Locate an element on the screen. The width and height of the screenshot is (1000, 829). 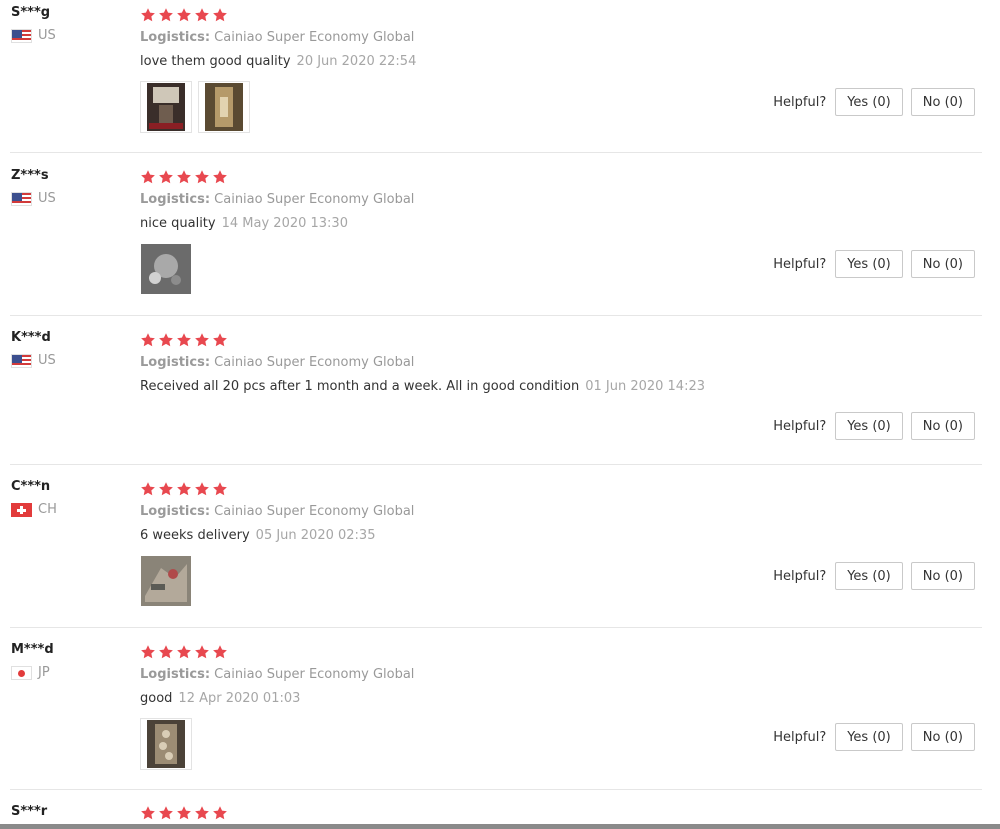
review-body is located at coordinates (560, 813).